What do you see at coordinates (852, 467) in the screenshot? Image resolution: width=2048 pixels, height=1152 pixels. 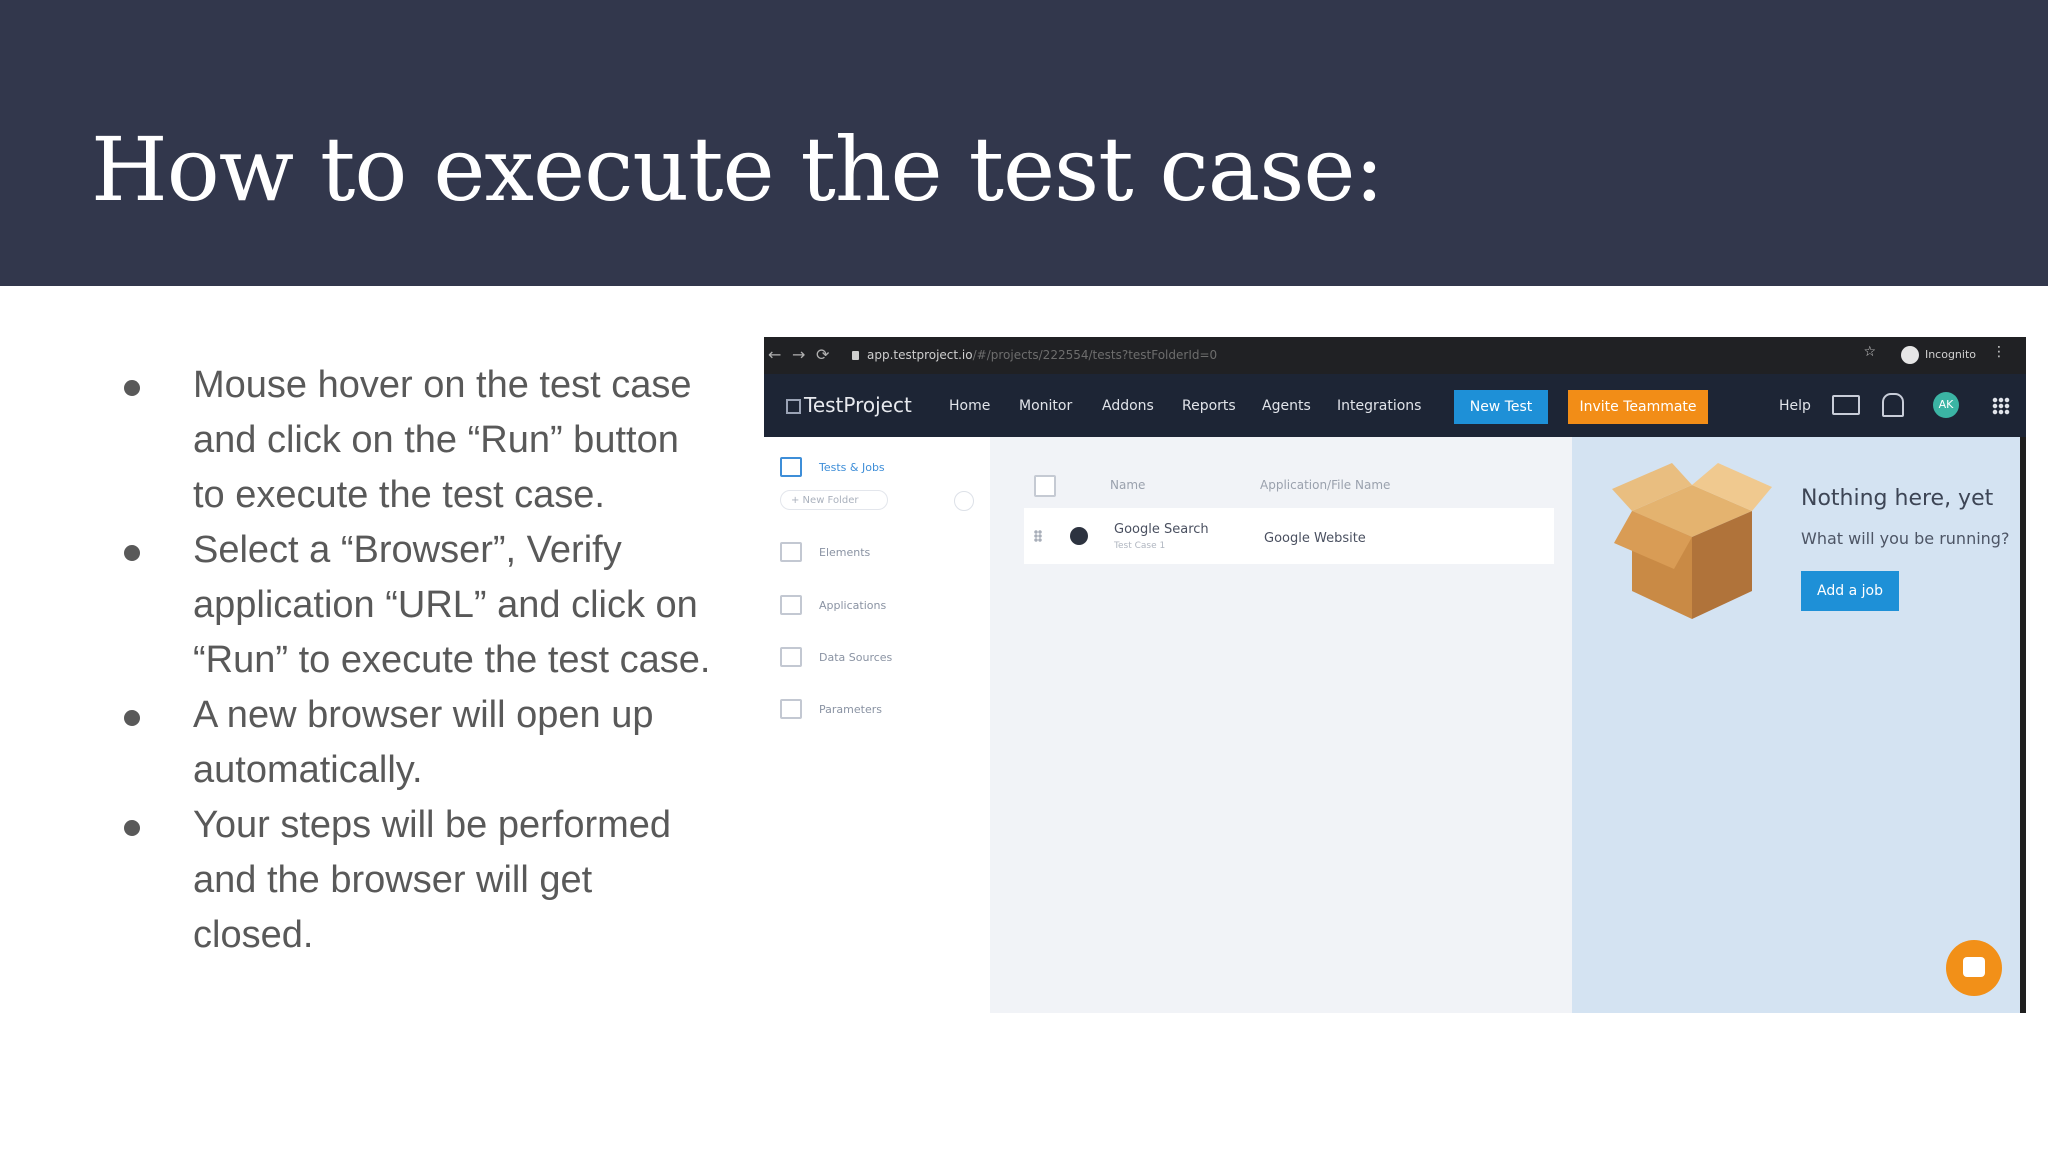 I see `sidebar-item-tests-jobs: Tests & Jobs` at bounding box center [852, 467].